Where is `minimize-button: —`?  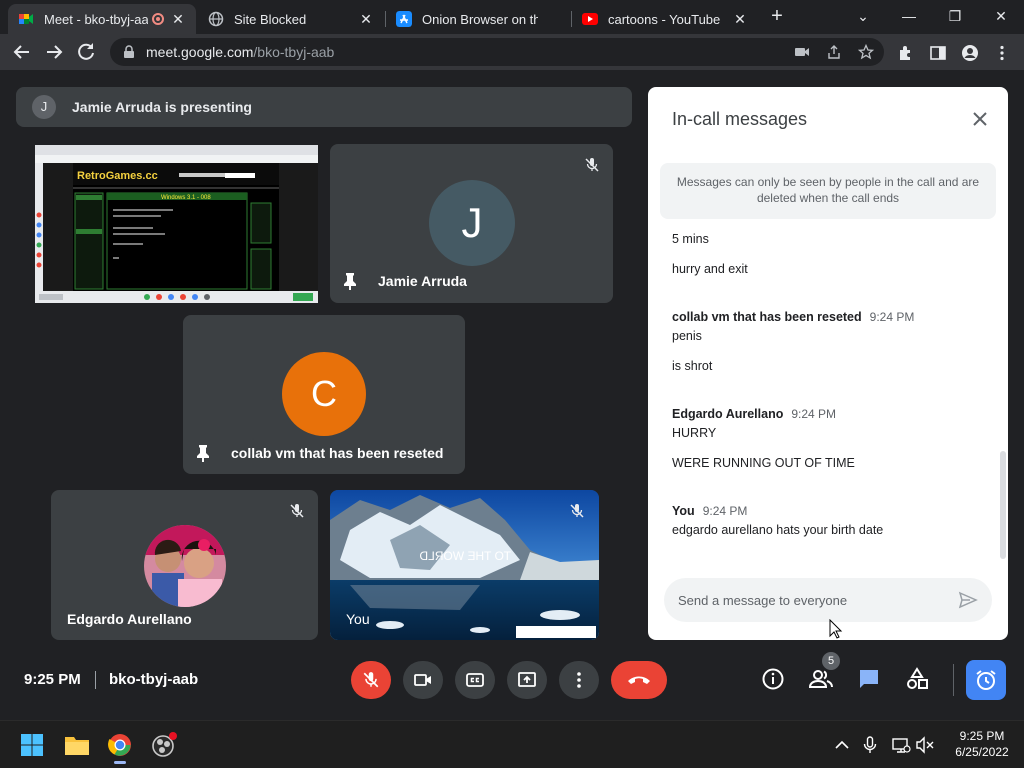
minimize-button: — is located at coordinates (909, 16).